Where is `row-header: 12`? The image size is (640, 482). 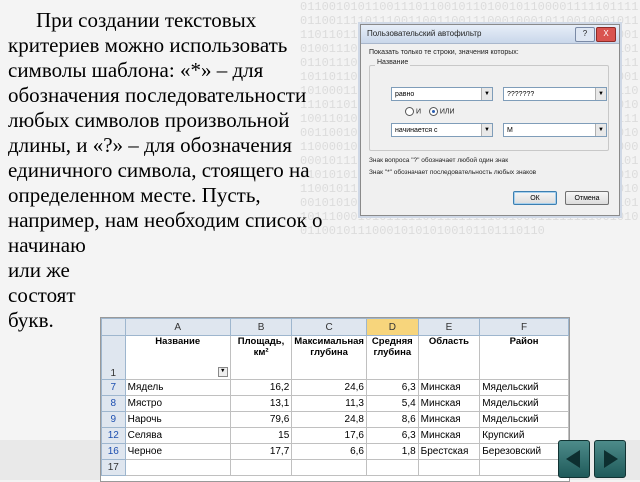
row-header: 12 is located at coordinates (113, 435).